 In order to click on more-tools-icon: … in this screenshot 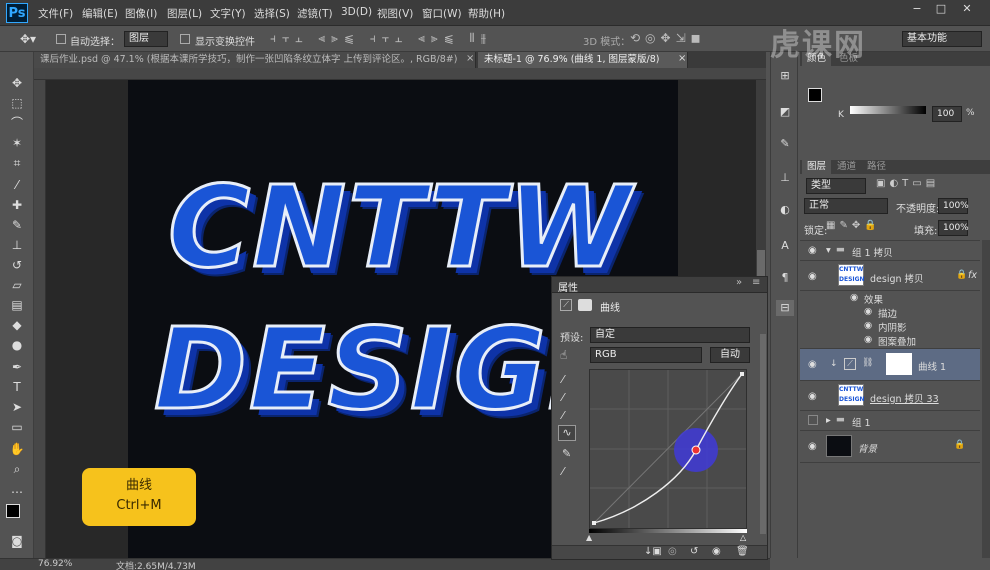, I will do `click(17, 489)`.